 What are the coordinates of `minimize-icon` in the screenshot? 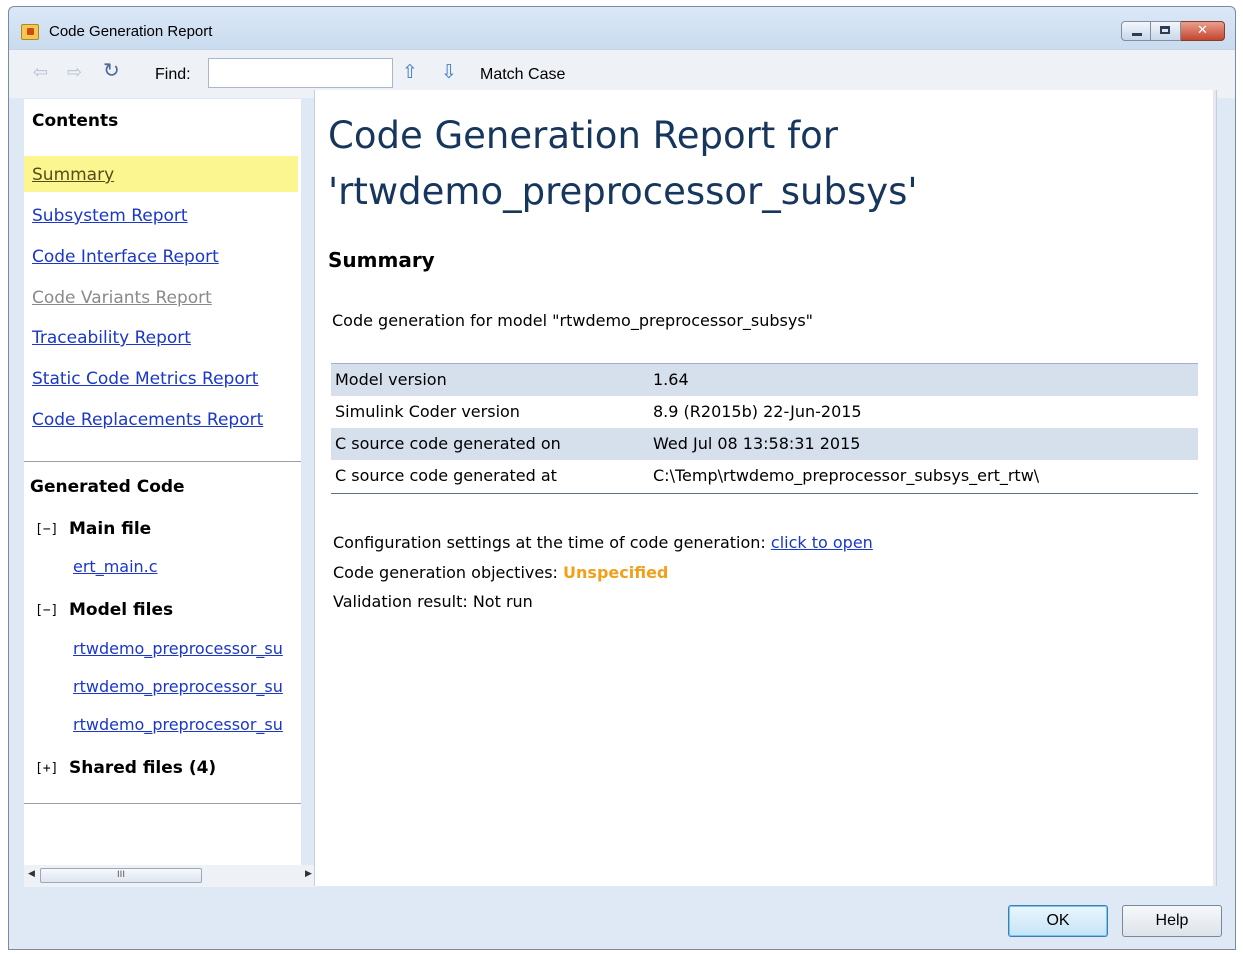 It's located at (1137, 34).